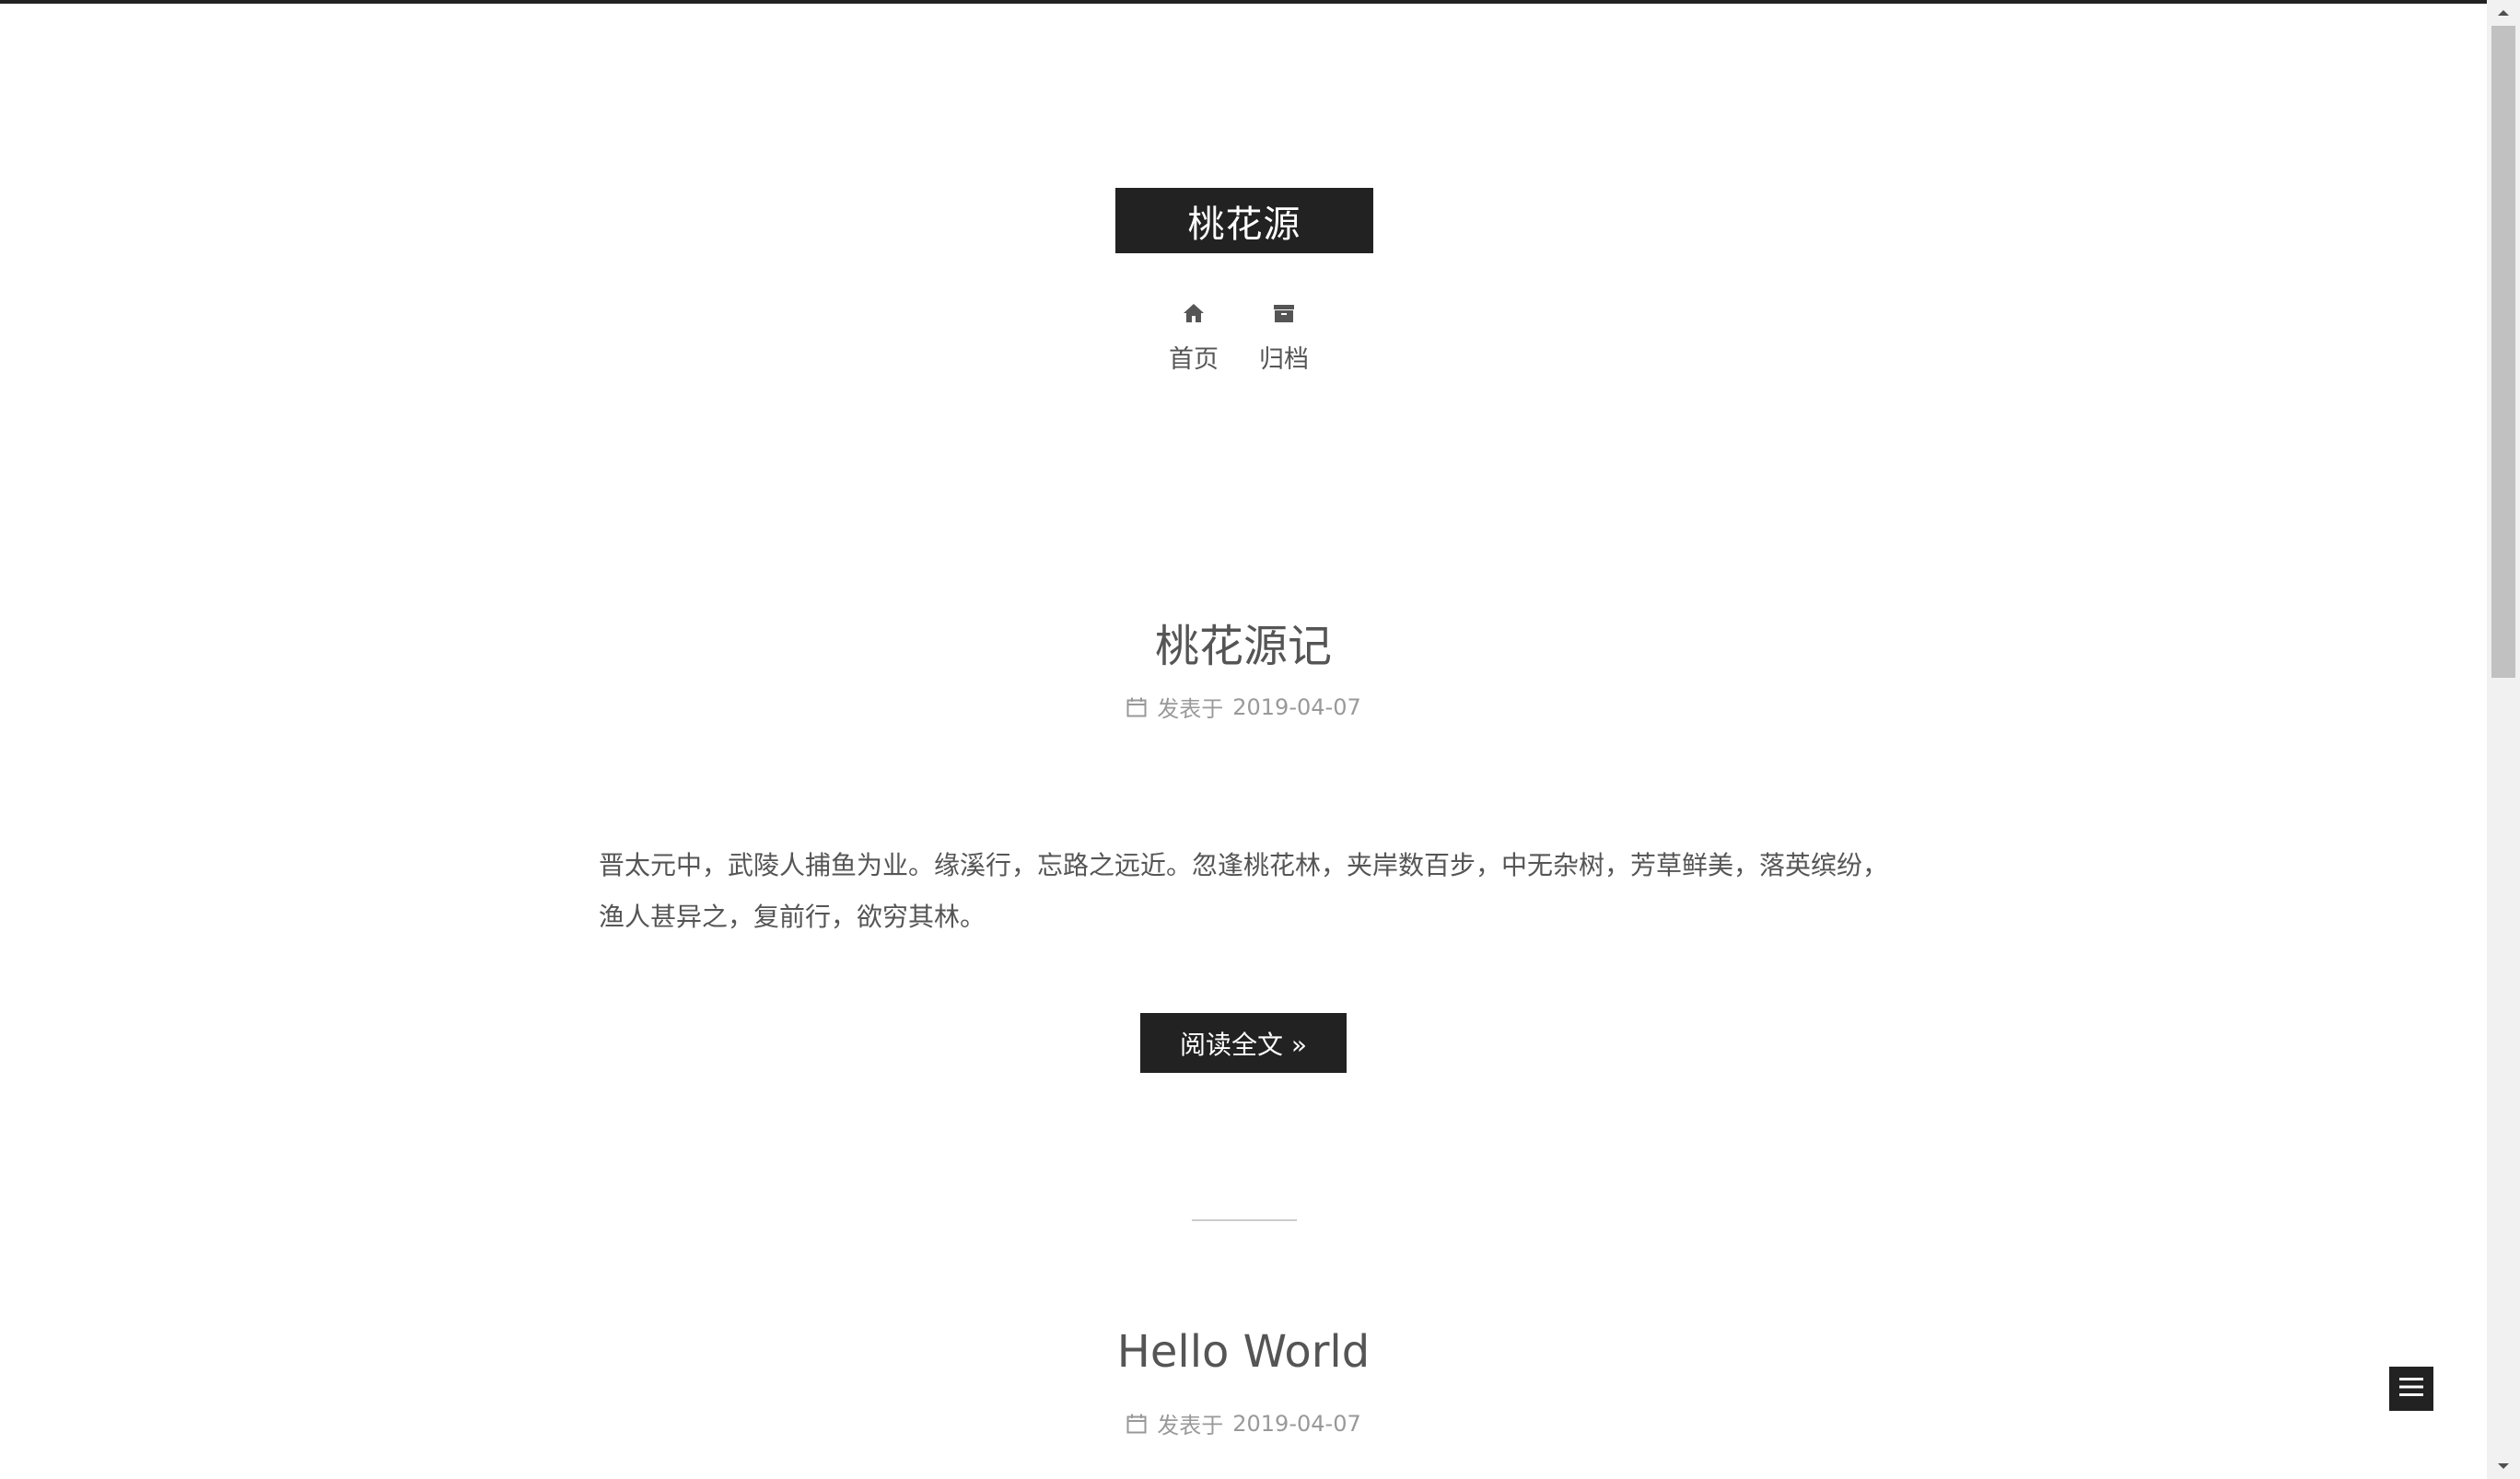 This screenshot has width=2520, height=1479. Describe the element at coordinates (1284, 337) in the screenshot. I see `menu-item-archive: 归档` at that location.